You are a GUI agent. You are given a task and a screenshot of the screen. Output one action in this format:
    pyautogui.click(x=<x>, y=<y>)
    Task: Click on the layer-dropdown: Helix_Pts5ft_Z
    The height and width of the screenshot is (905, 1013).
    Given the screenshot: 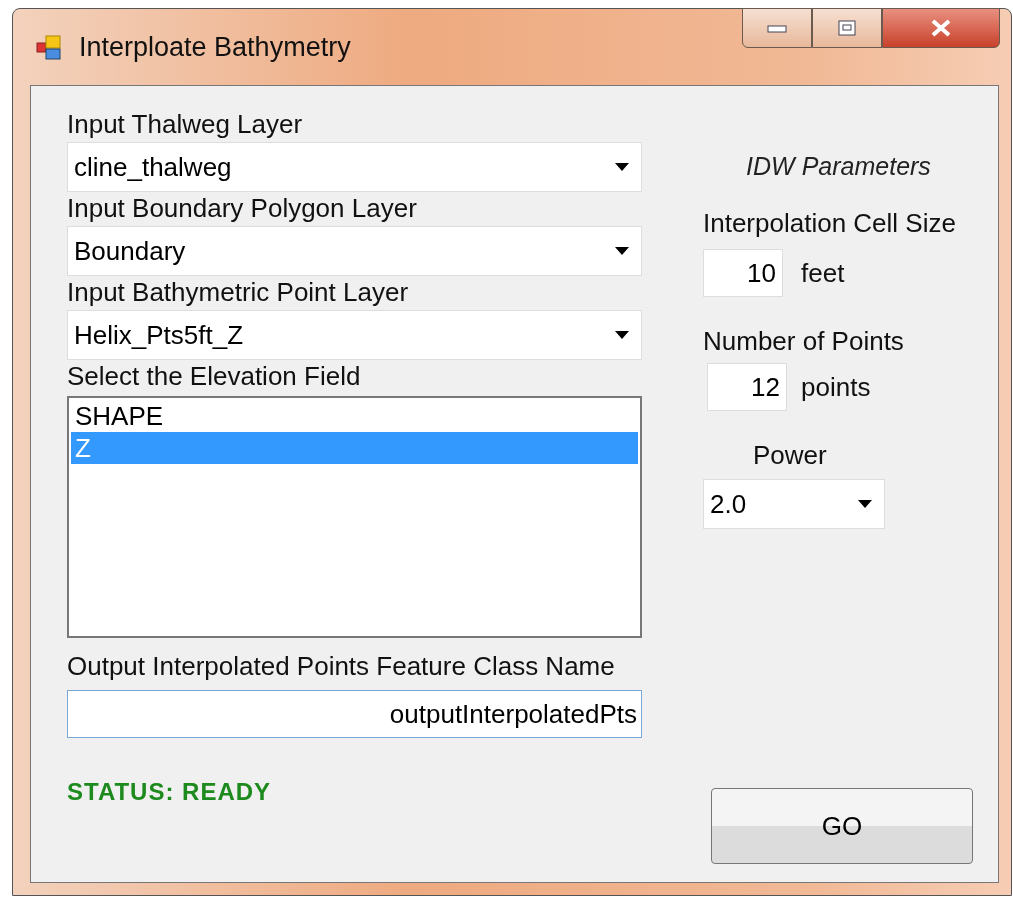 What is the action you would take?
    pyautogui.click(x=354, y=335)
    